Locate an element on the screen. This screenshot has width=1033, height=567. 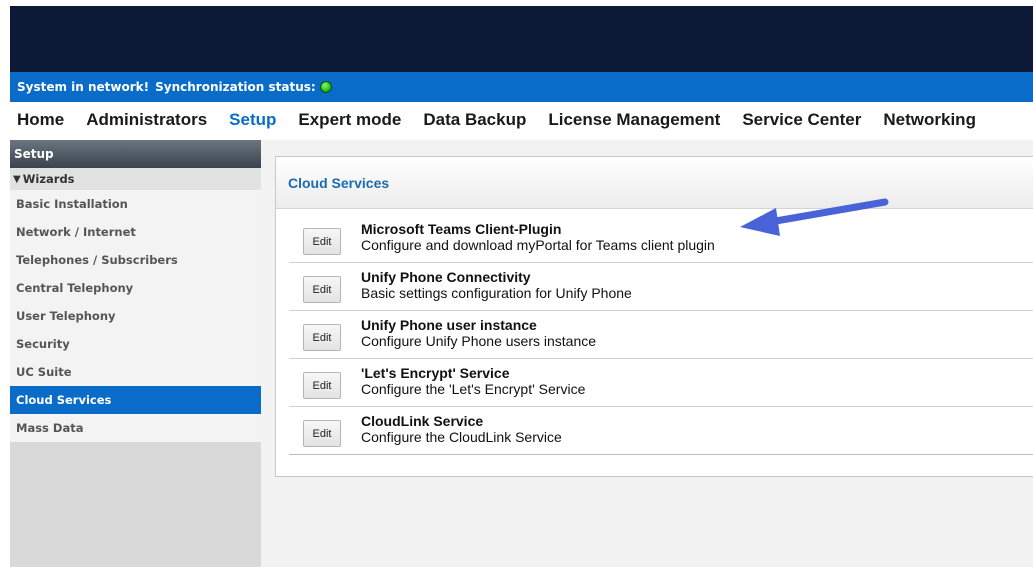
sidebar-item-uc-suite: UC Suite is located at coordinates (135, 372).